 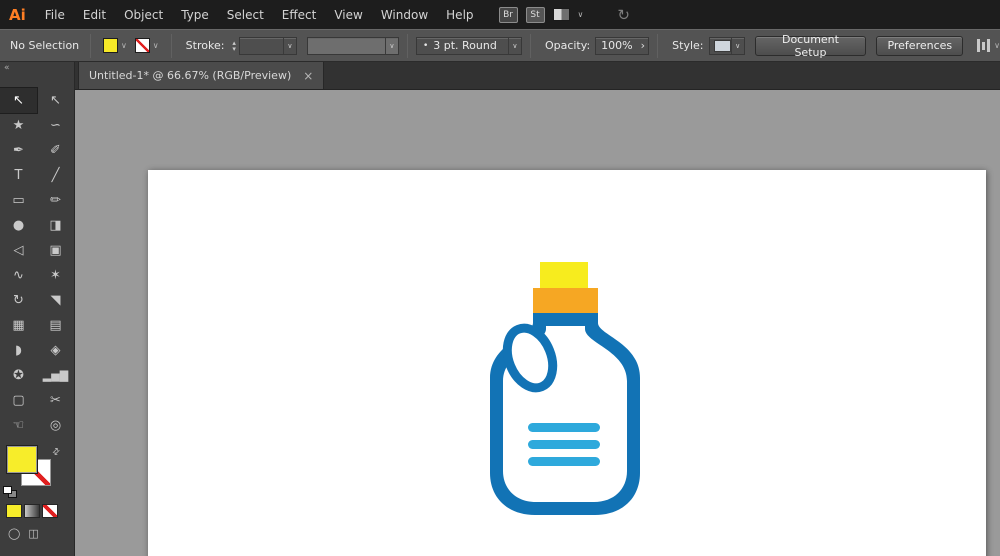 I want to click on menu-file: File, so click(x=55, y=14).